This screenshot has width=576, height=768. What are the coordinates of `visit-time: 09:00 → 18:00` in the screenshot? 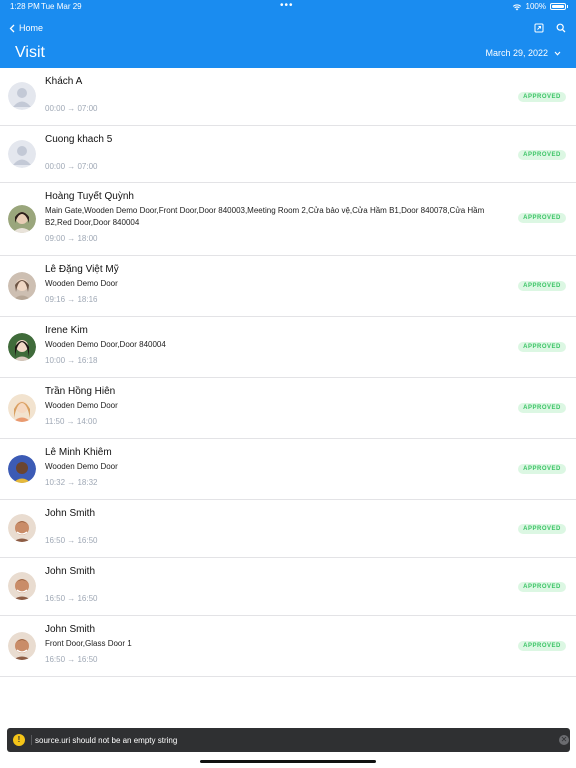 It's located at (71, 238).